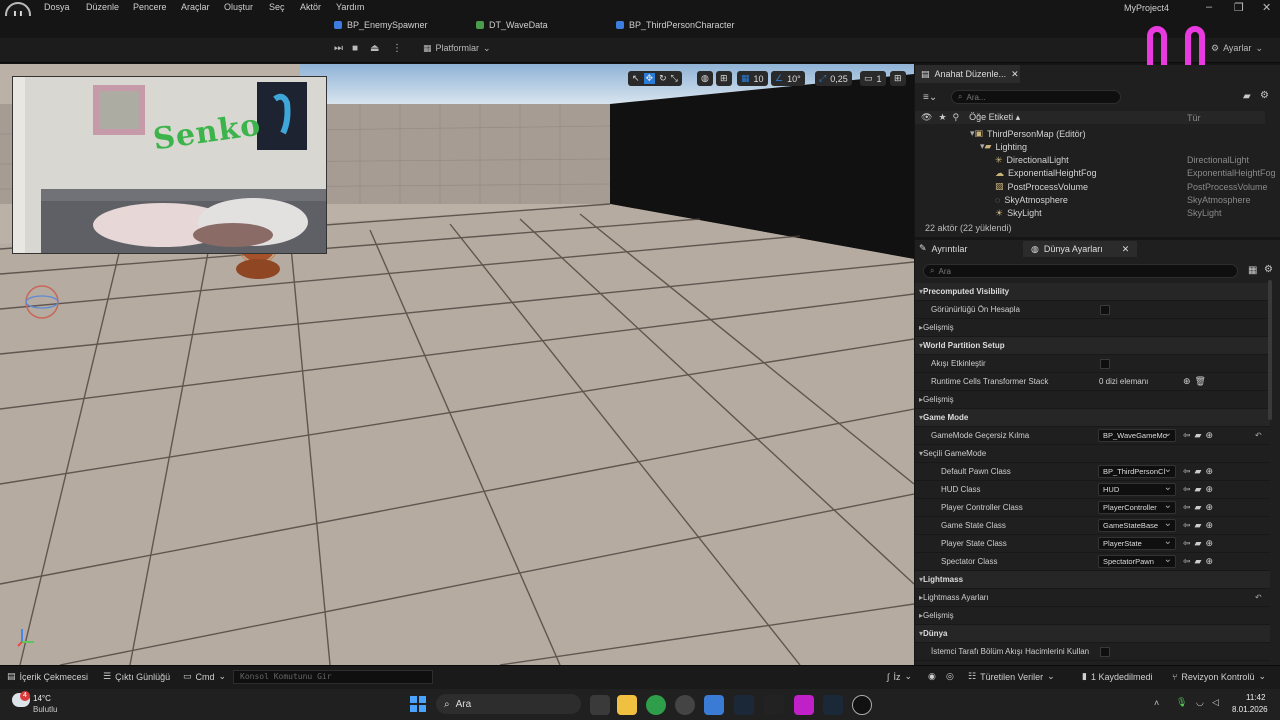 This screenshot has height=720, width=1280. Describe the element at coordinates (1090, 146) in the screenshot. I see `outliner-row: ▾ ▰ Lighting` at that location.